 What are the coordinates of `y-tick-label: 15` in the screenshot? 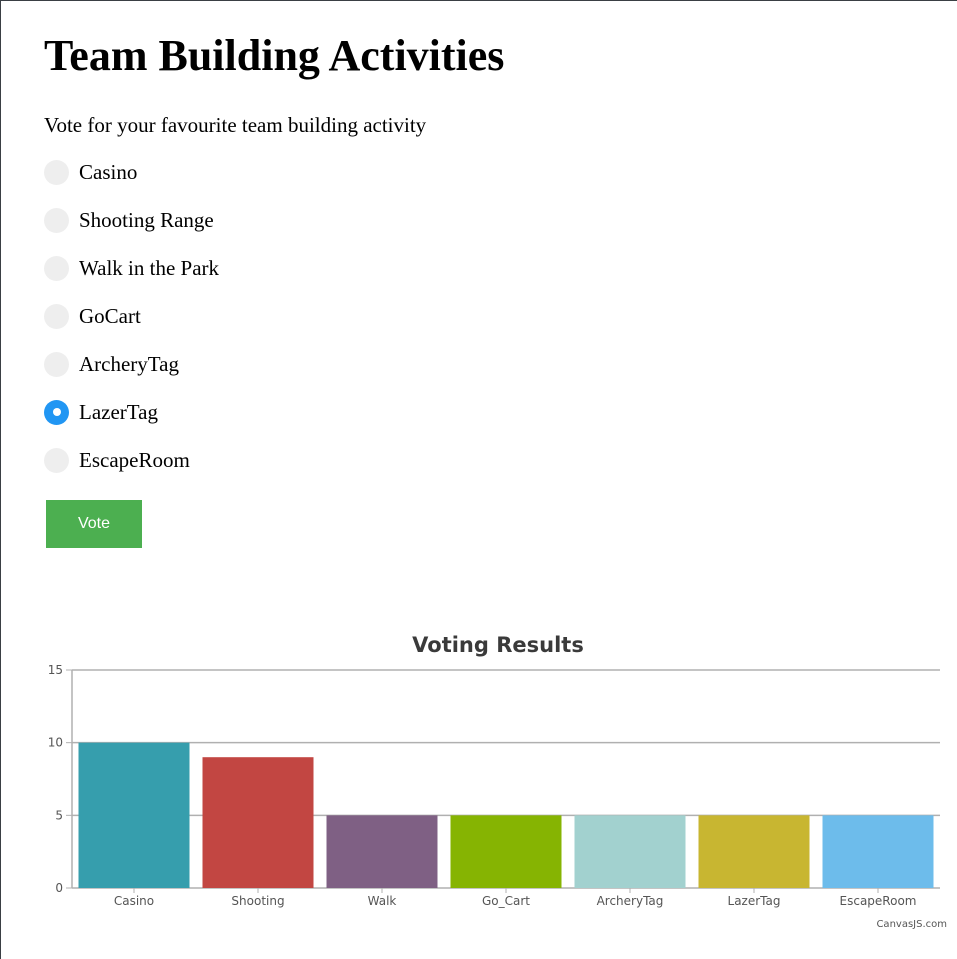 It's located at (55, 670).